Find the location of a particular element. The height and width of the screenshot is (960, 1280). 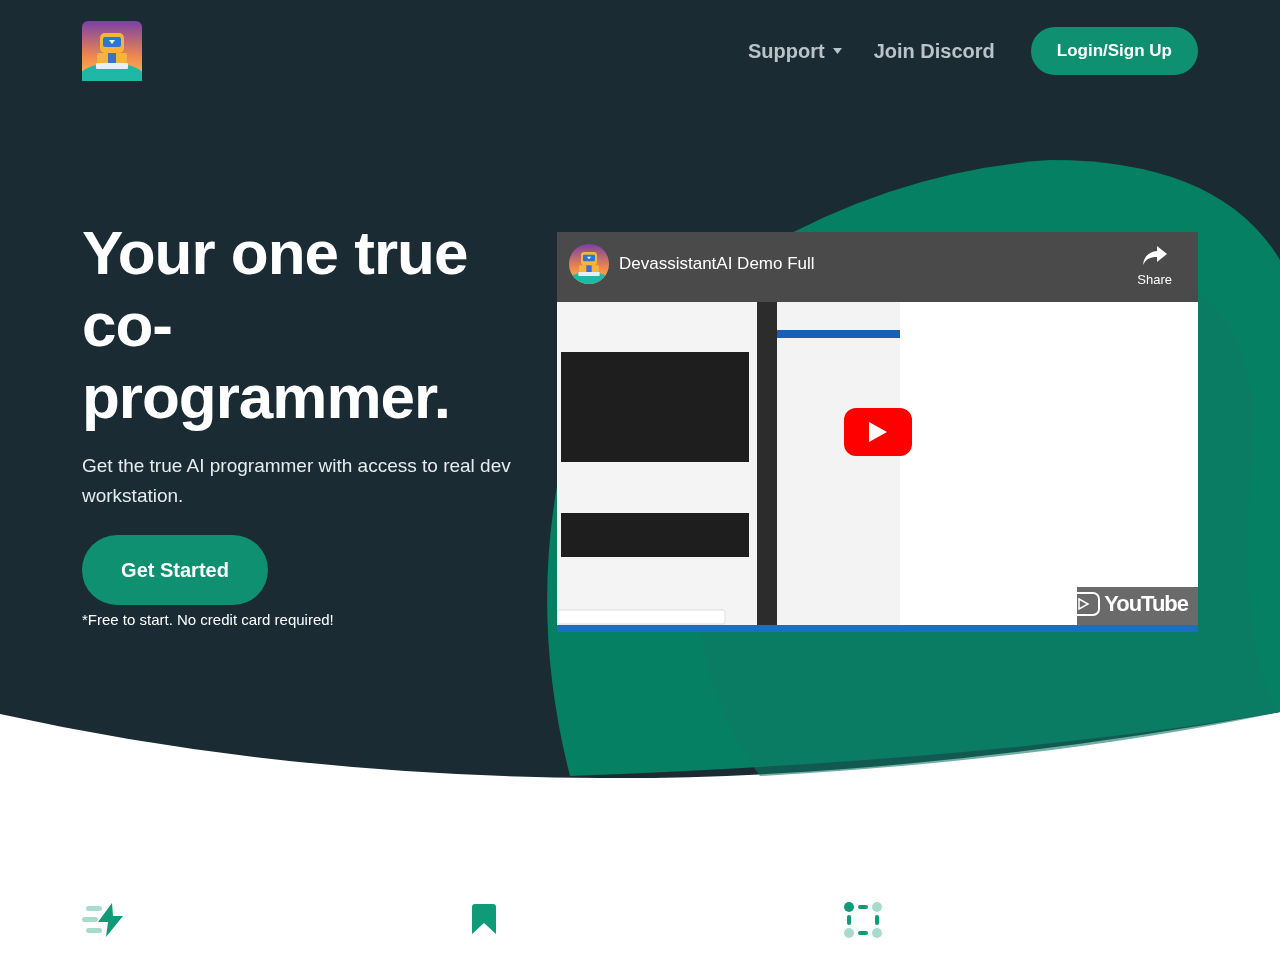

share-button: Share is located at coordinates (1154, 268).